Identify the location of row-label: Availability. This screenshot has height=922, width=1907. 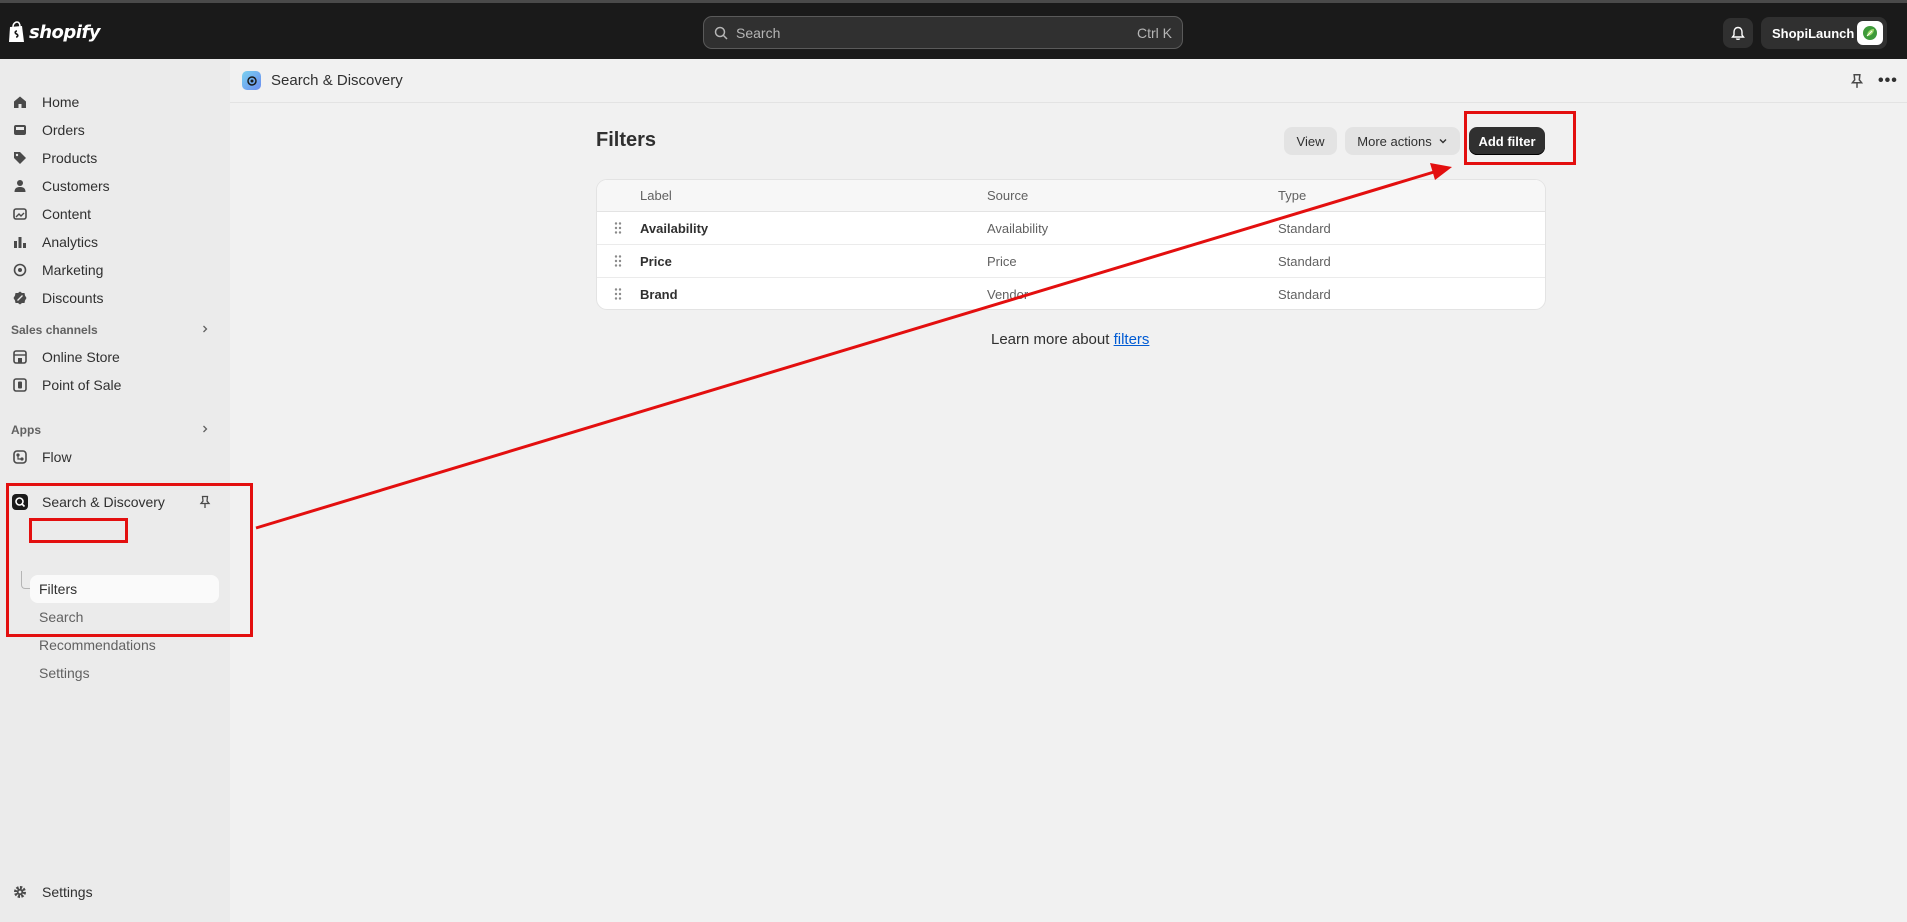
(674, 228).